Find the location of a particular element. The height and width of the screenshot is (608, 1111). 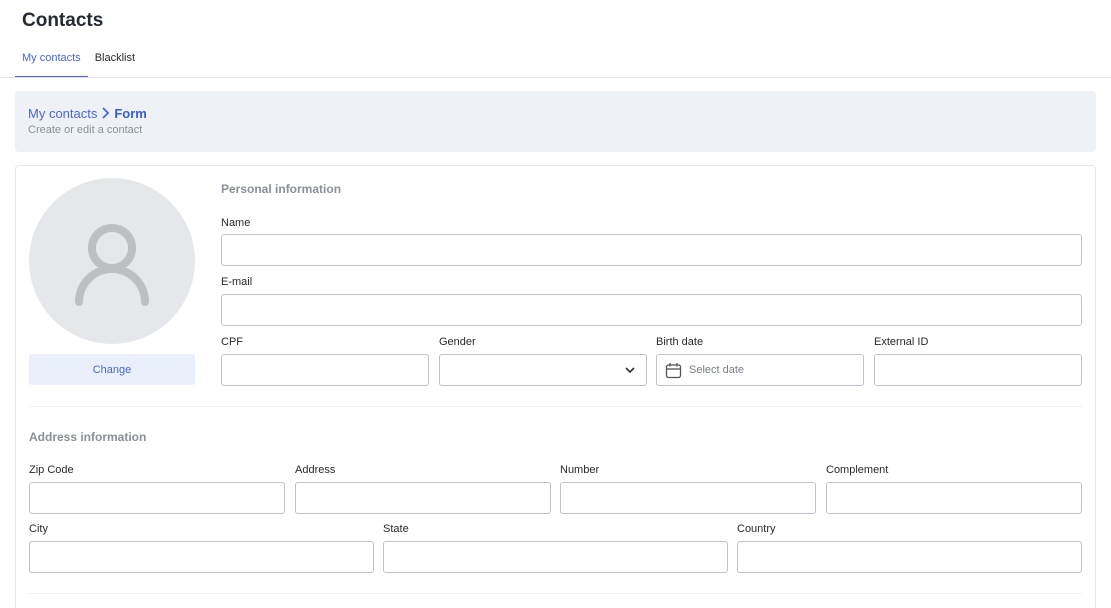

cpf-label: CPF is located at coordinates (232, 342).